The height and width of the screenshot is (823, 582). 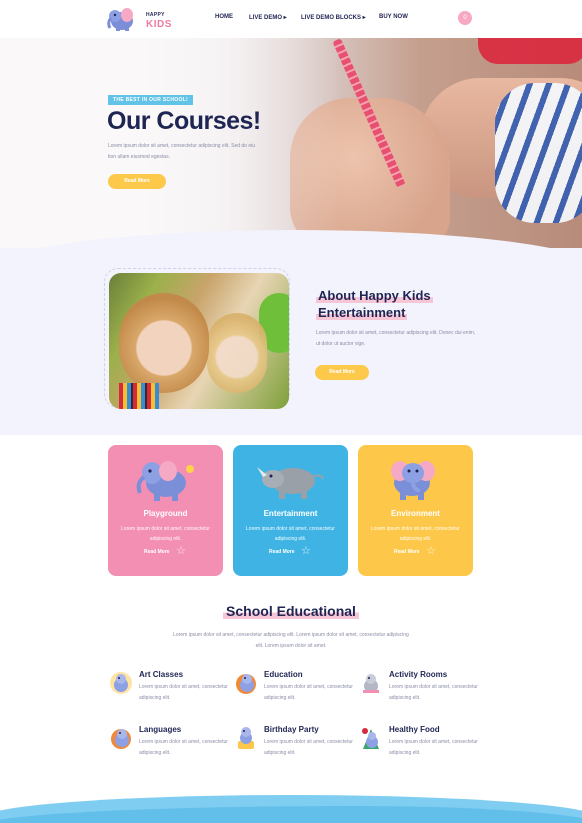 I want to click on rhino-illustration-icon, so click(x=290, y=483).